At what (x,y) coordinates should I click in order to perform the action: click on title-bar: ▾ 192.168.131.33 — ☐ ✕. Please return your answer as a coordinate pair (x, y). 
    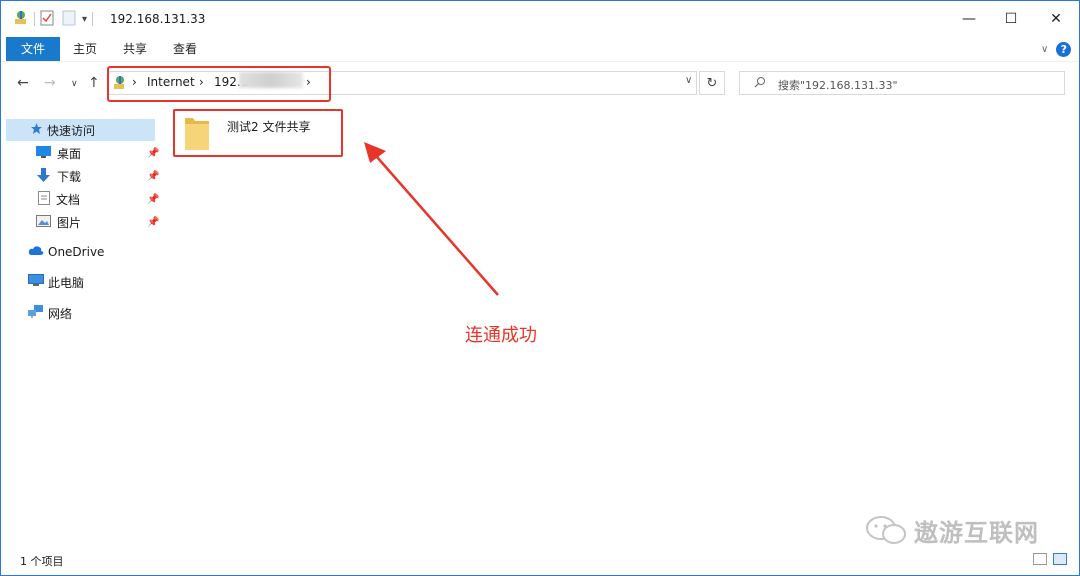
    Looking at the image, I should click on (540, 19).